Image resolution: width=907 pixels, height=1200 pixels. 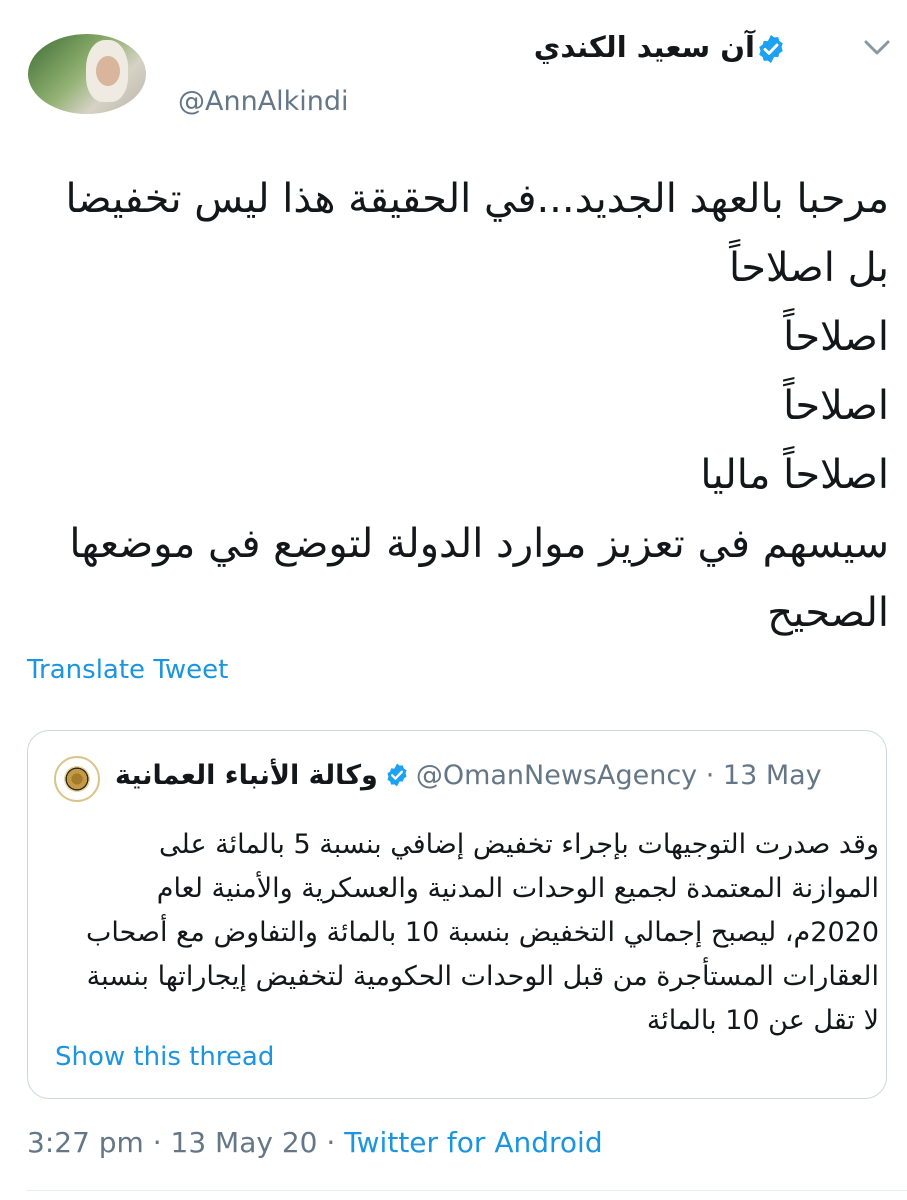 What do you see at coordinates (108, 71) in the screenshot?
I see `avatar-face` at bounding box center [108, 71].